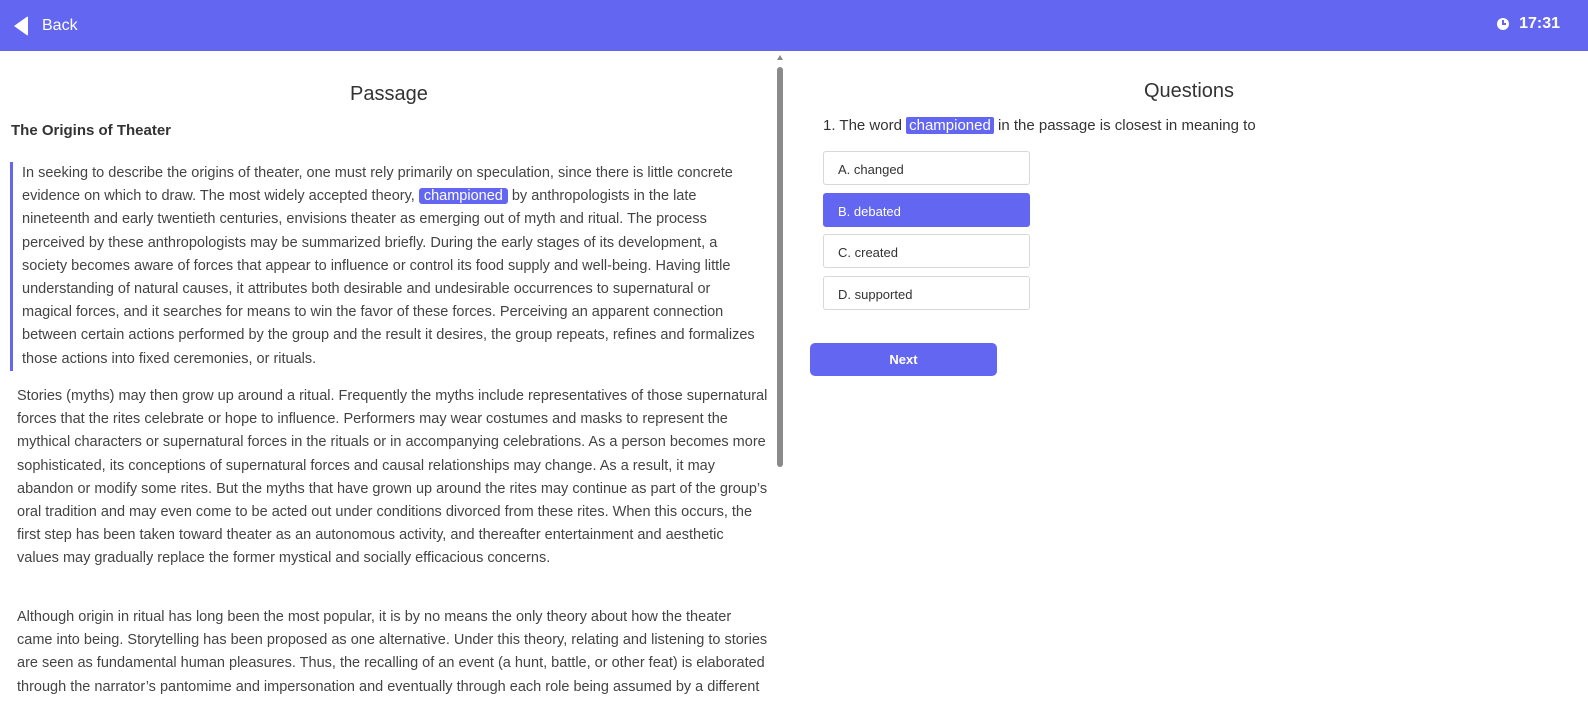 The image size is (1588, 705). I want to click on option-d: D. supported, so click(926, 293).